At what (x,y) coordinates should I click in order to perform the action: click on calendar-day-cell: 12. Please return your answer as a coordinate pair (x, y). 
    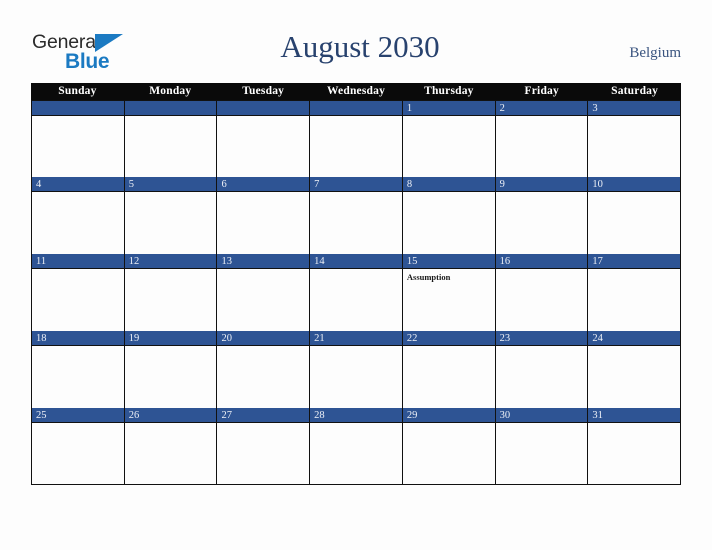
    Looking at the image, I should click on (171, 292).